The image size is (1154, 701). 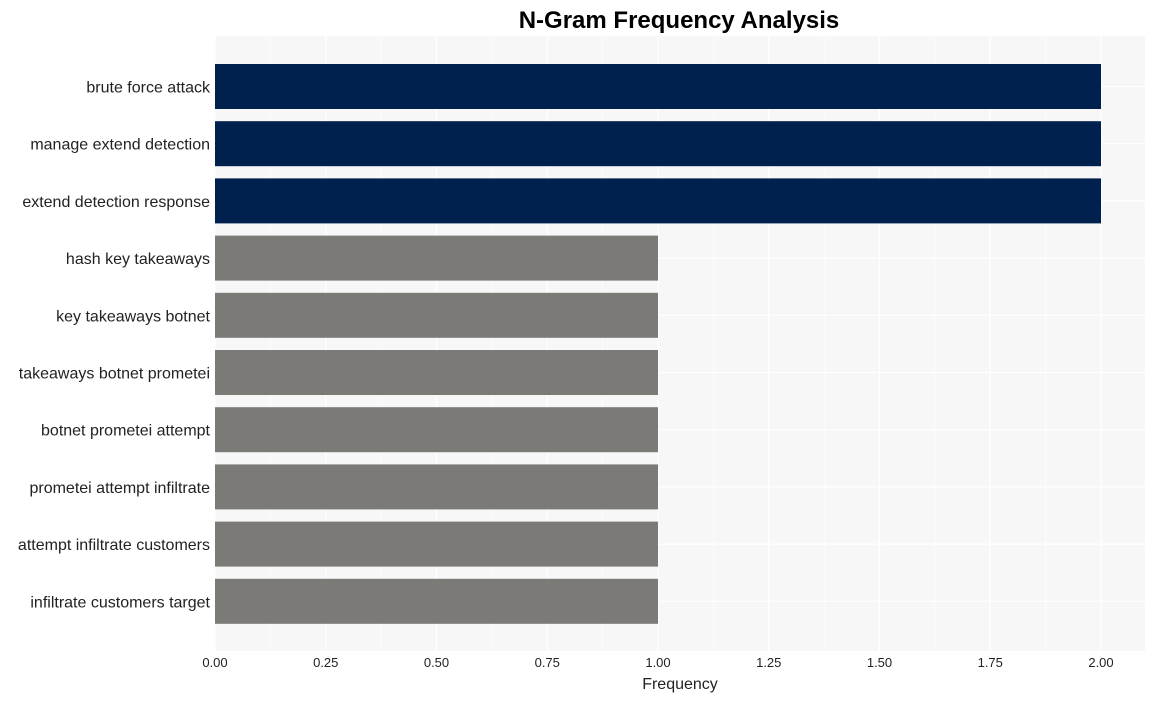 What do you see at coordinates (547, 662) in the screenshot?
I see `x-tick-label: 0.75` at bounding box center [547, 662].